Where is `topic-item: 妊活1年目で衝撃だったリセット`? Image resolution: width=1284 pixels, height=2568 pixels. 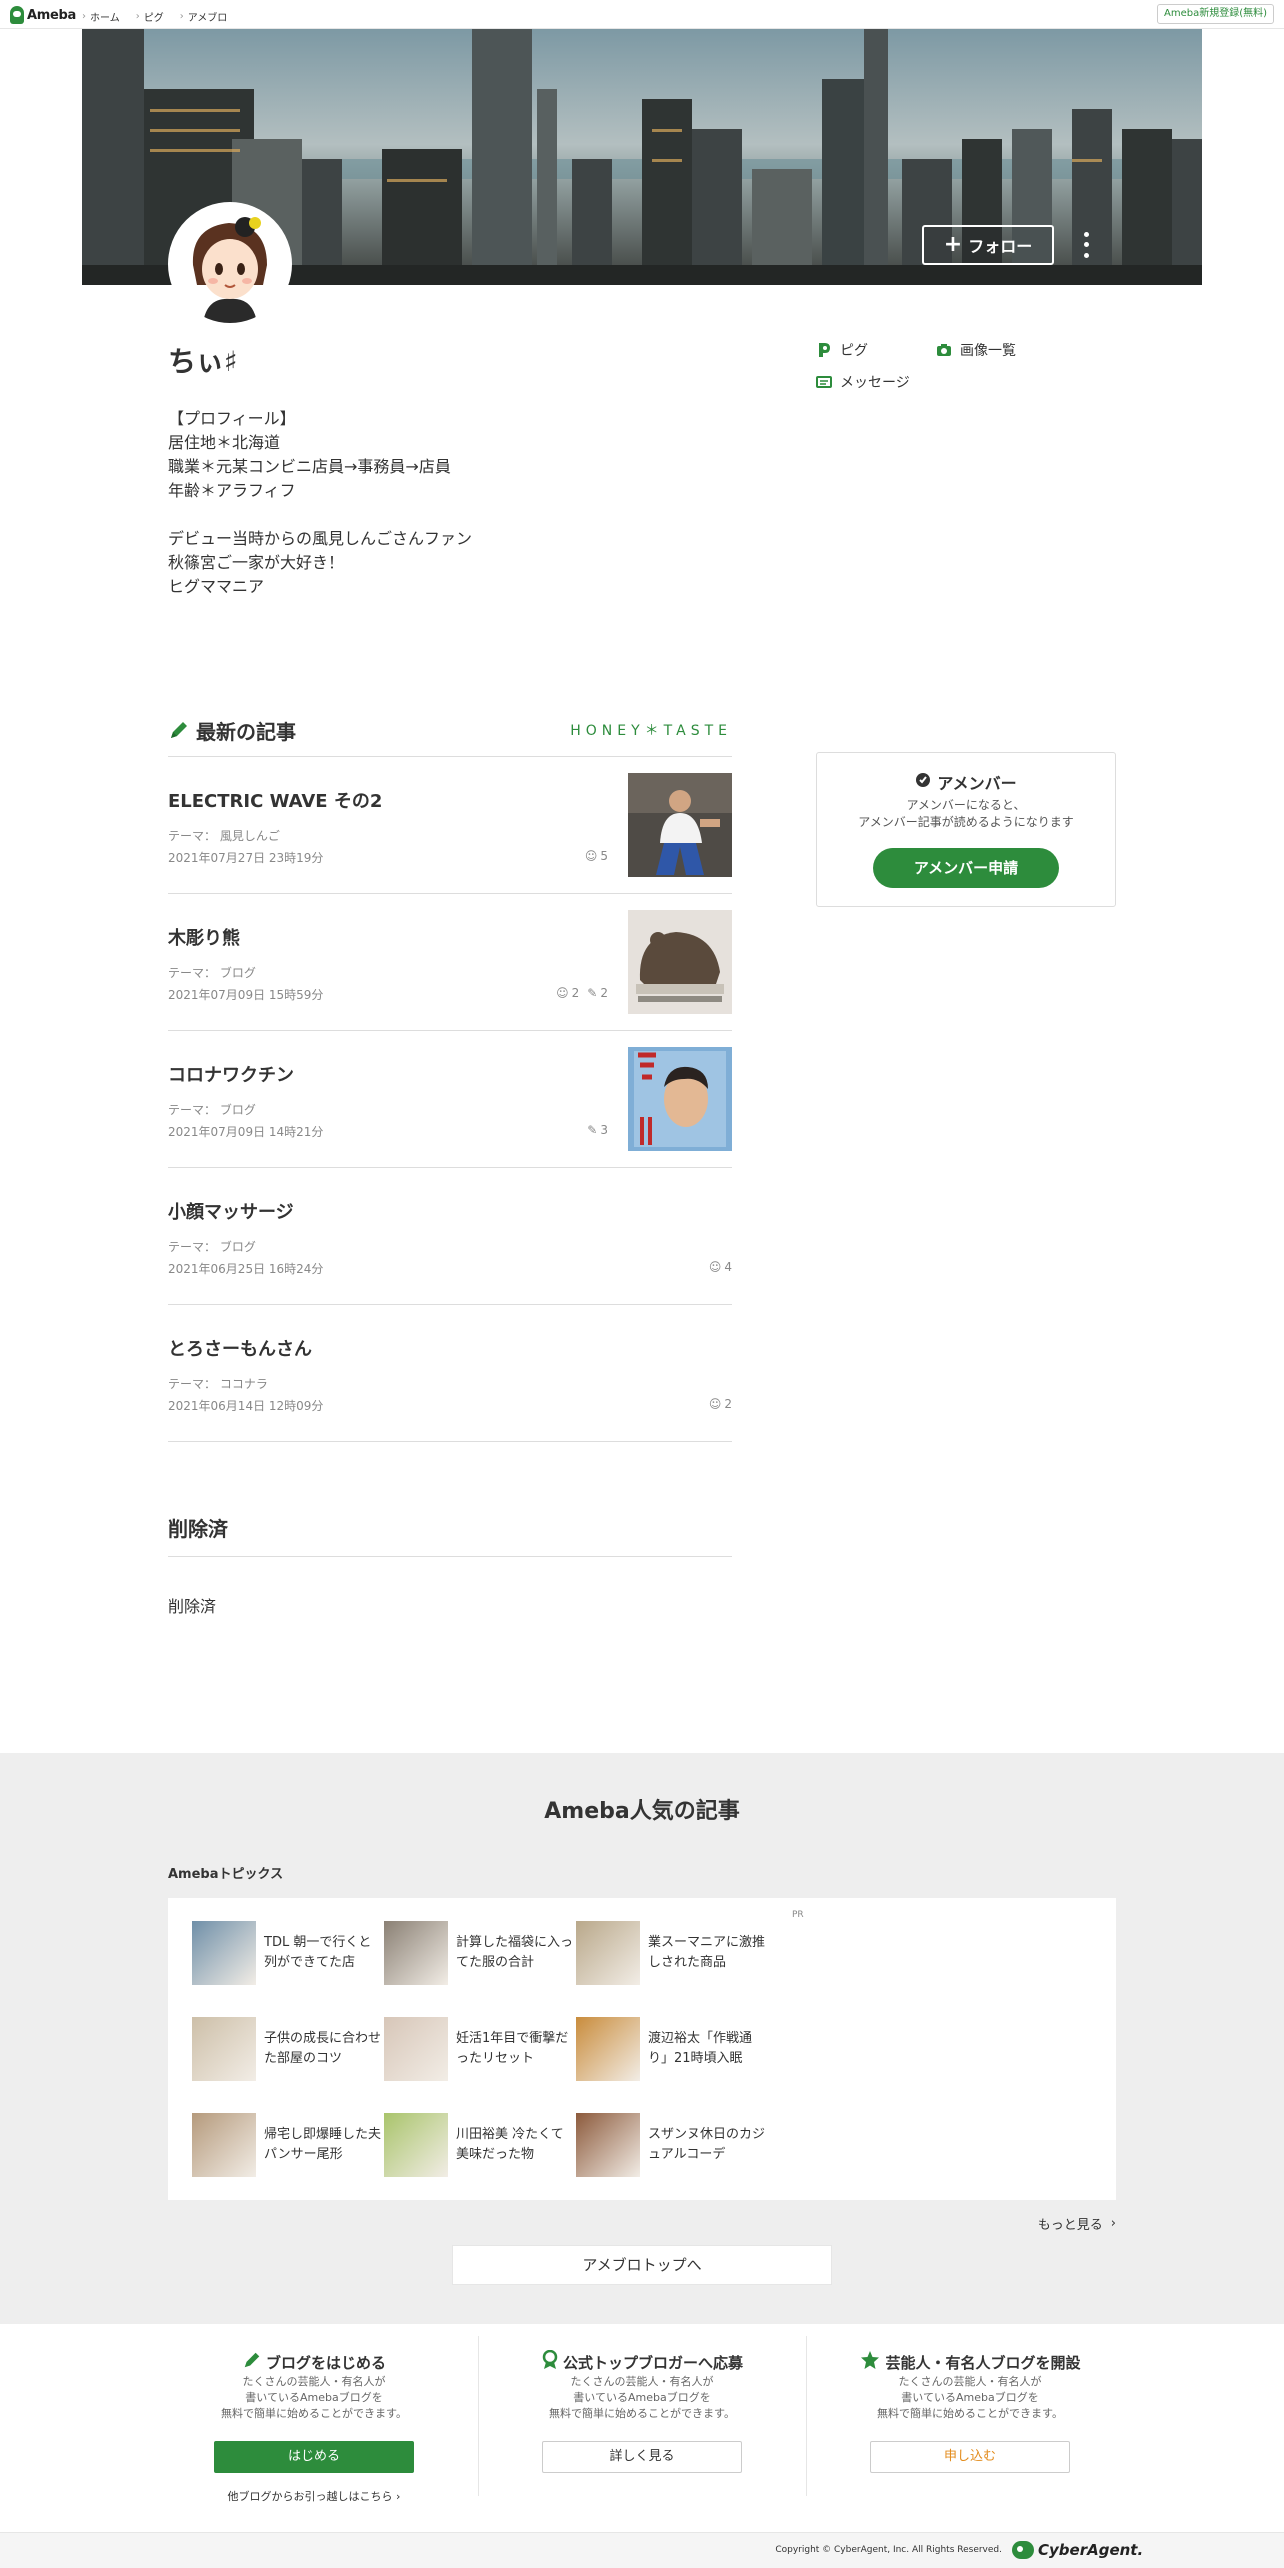 topic-item: 妊活1年目で衝撃だったリセット is located at coordinates (480, 2049).